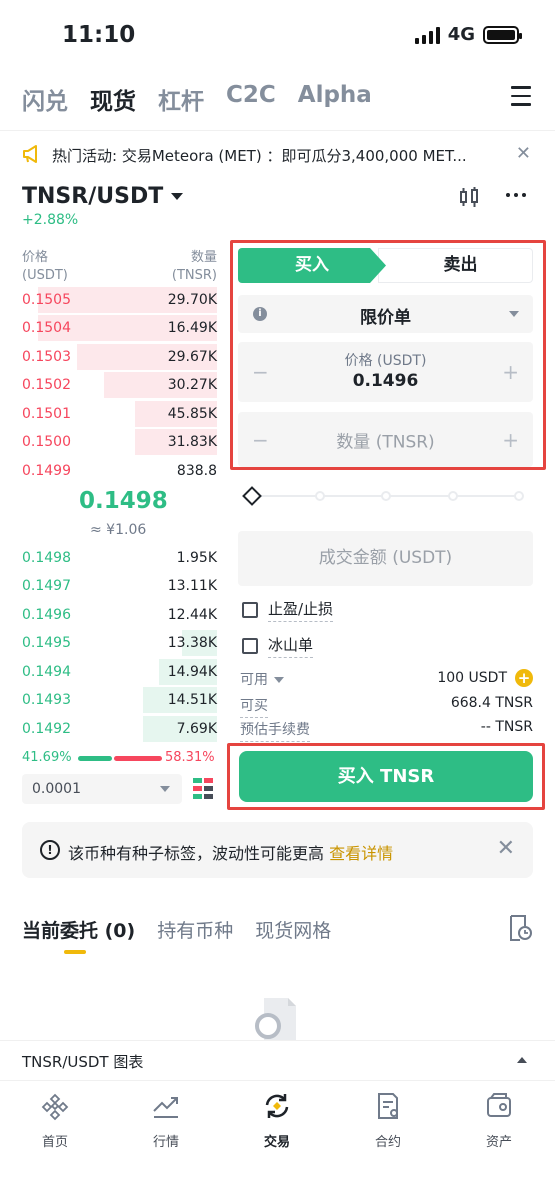  Describe the element at coordinates (277, 35) in the screenshot. I see `status-bar: 11:10 4G` at that location.